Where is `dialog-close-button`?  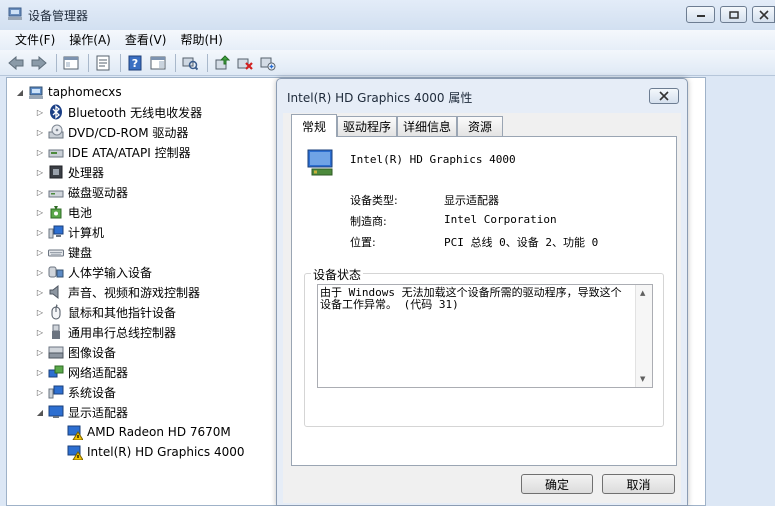 dialog-close-button is located at coordinates (664, 96).